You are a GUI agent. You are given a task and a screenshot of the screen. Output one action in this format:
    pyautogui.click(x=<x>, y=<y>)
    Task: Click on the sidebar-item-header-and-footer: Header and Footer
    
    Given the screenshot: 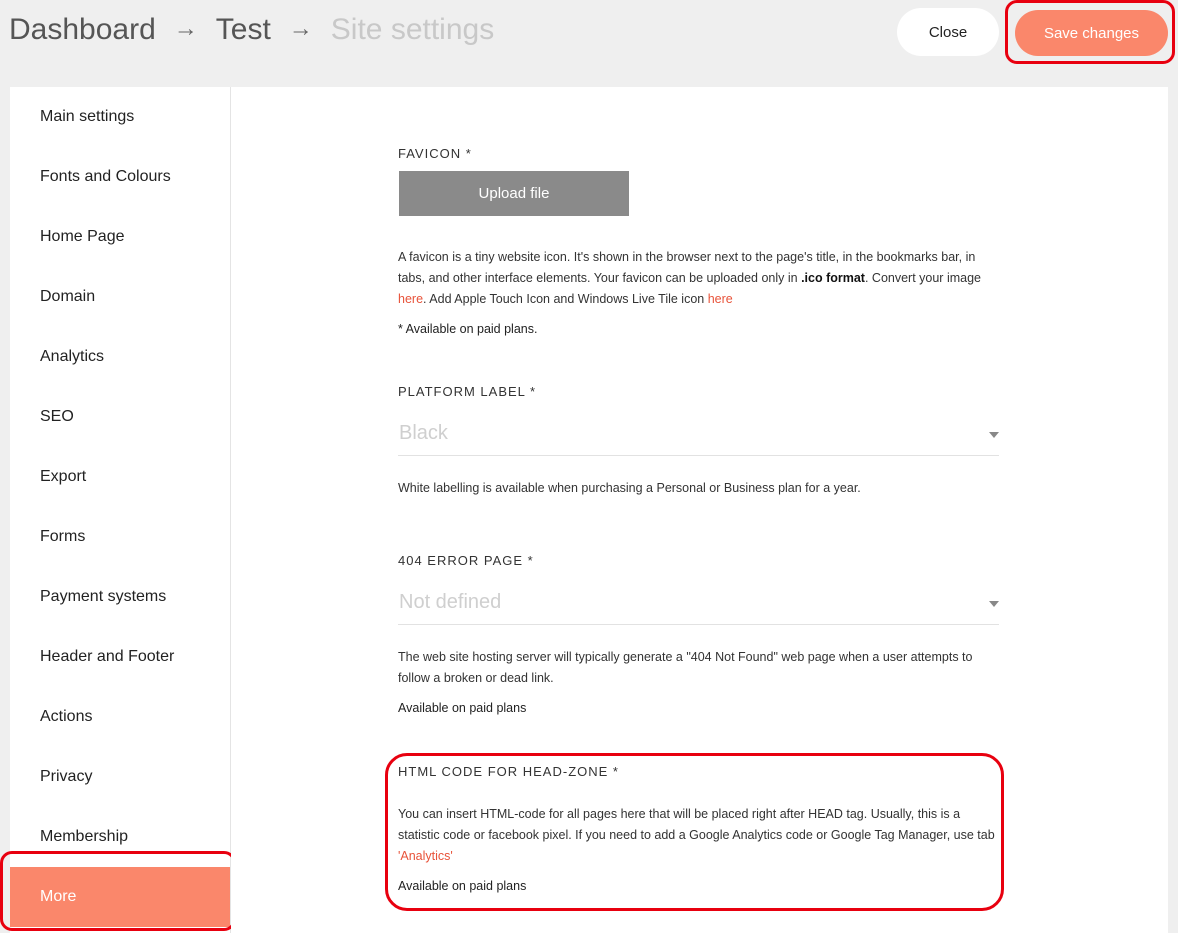 What is the action you would take?
    pyautogui.click(x=120, y=657)
    